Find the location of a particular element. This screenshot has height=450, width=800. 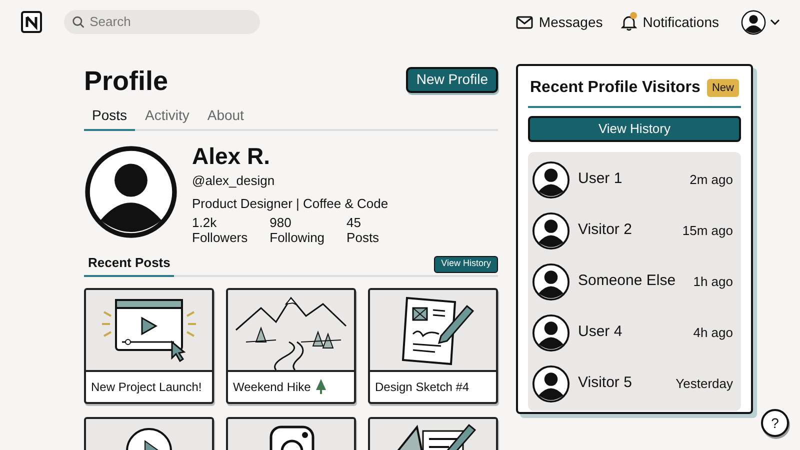

tab: Posts is located at coordinates (110, 118).